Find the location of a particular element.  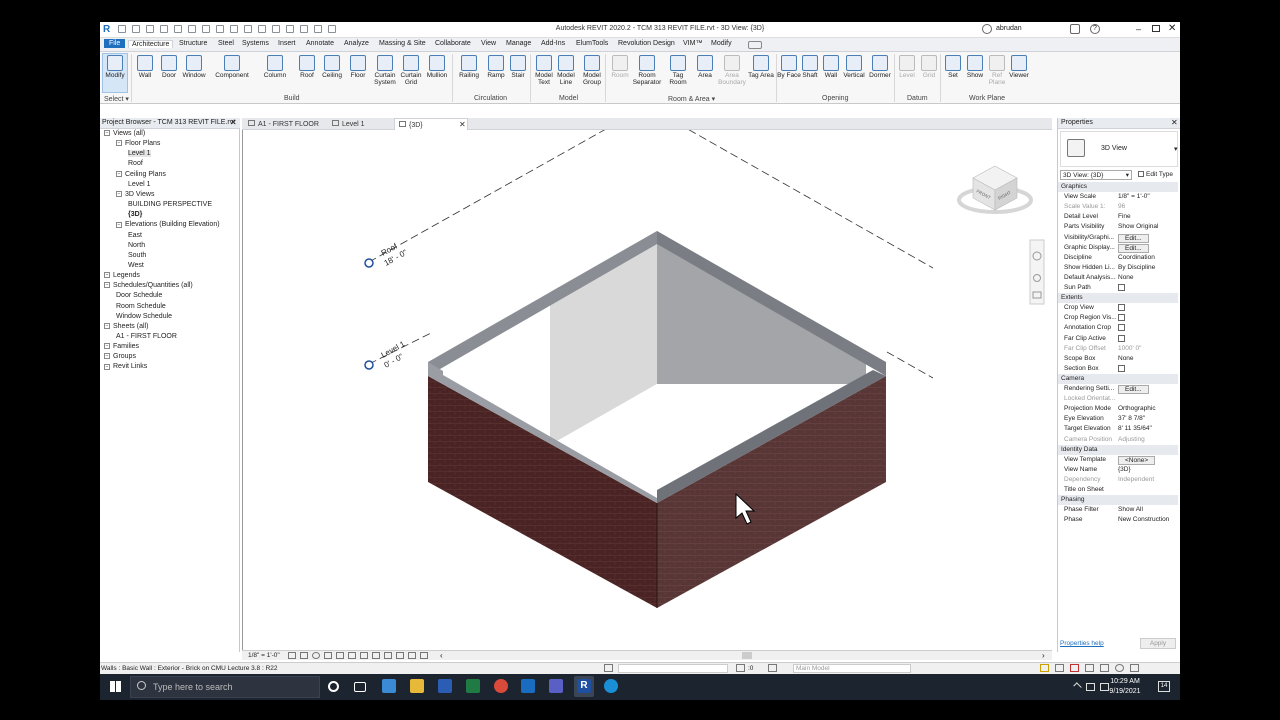

filter-icon is located at coordinates (1134, 668).